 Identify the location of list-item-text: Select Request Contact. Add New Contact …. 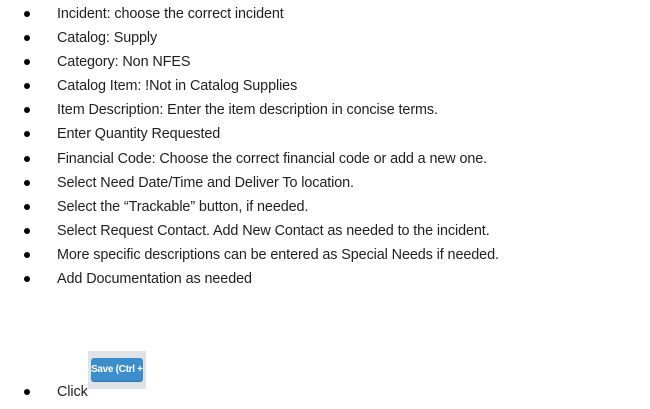
(273, 231).